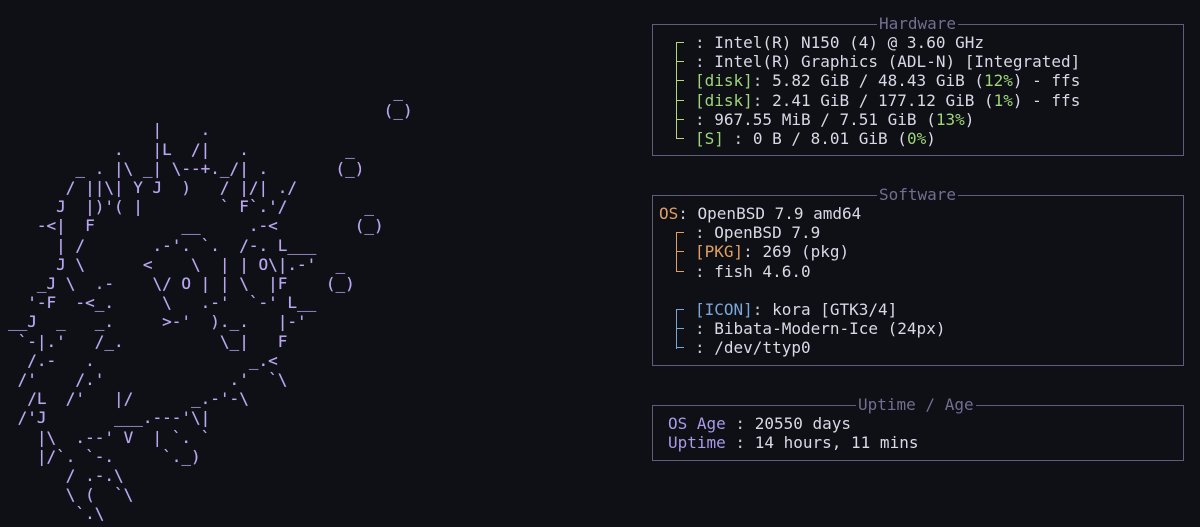  Describe the element at coordinates (874, 100) in the screenshot. I see `hardware-row-disk-2: [disk]: 2.41 GiB / 177.12 GiB (1%) - ffs` at that location.